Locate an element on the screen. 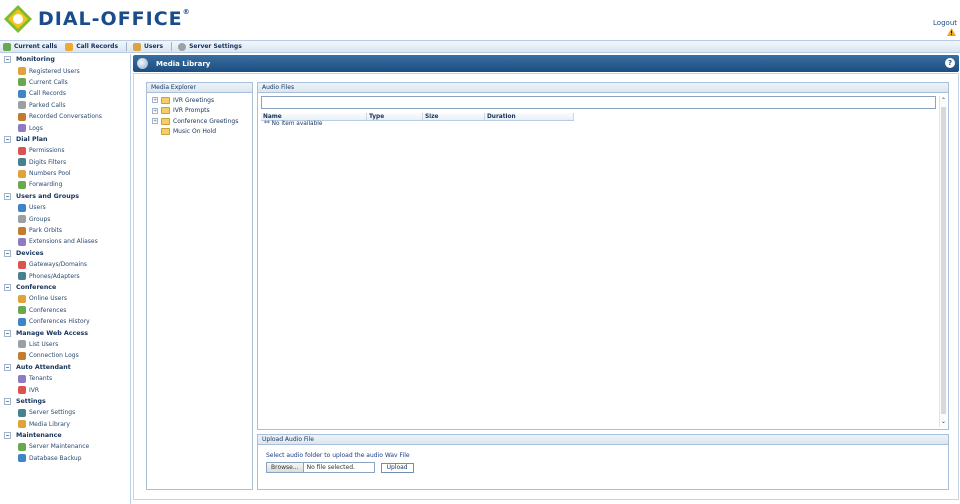 This screenshot has height=504, width=960. scroll-up-icon: ⌃ is located at coordinates (943, 101).